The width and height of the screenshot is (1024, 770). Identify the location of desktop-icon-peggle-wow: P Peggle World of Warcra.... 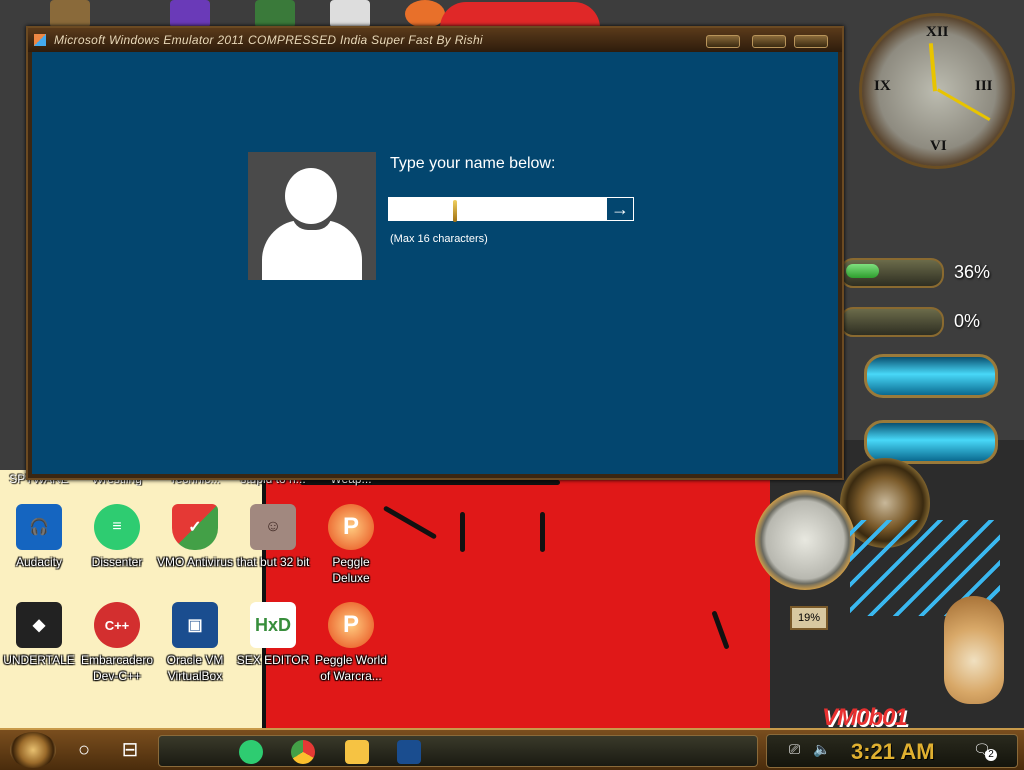
(351, 643).